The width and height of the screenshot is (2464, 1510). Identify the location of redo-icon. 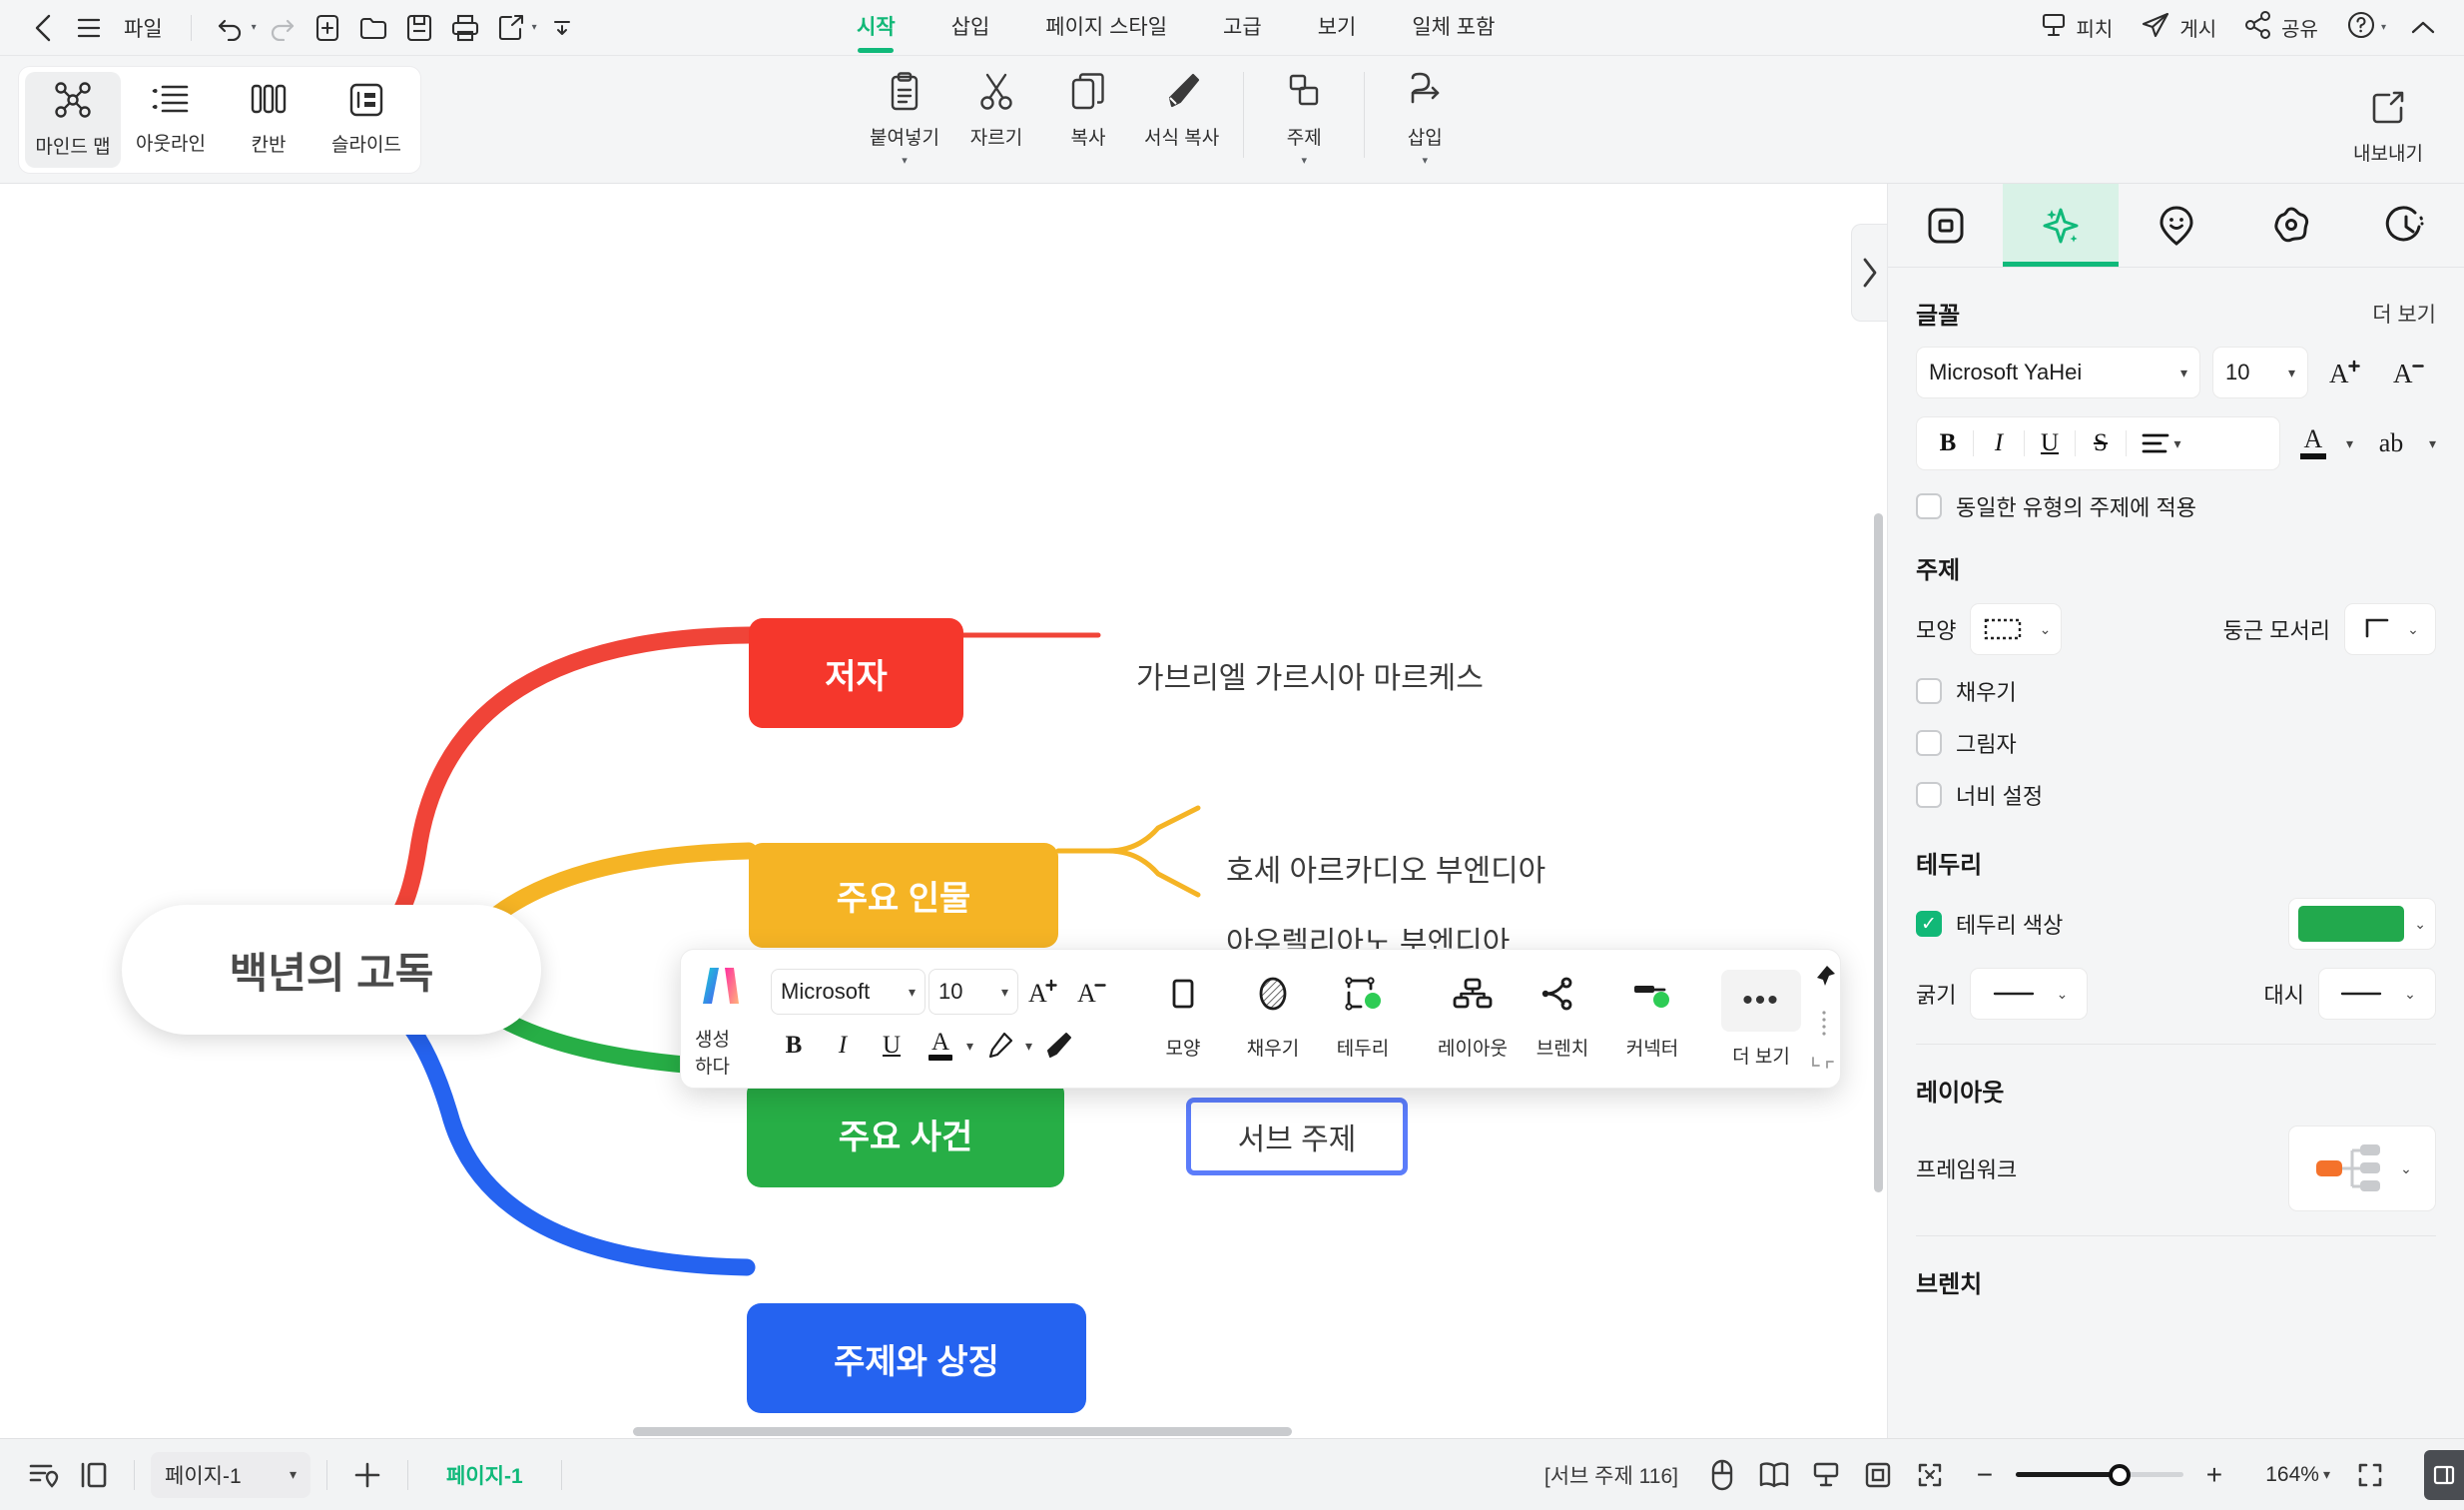
(282, 28).